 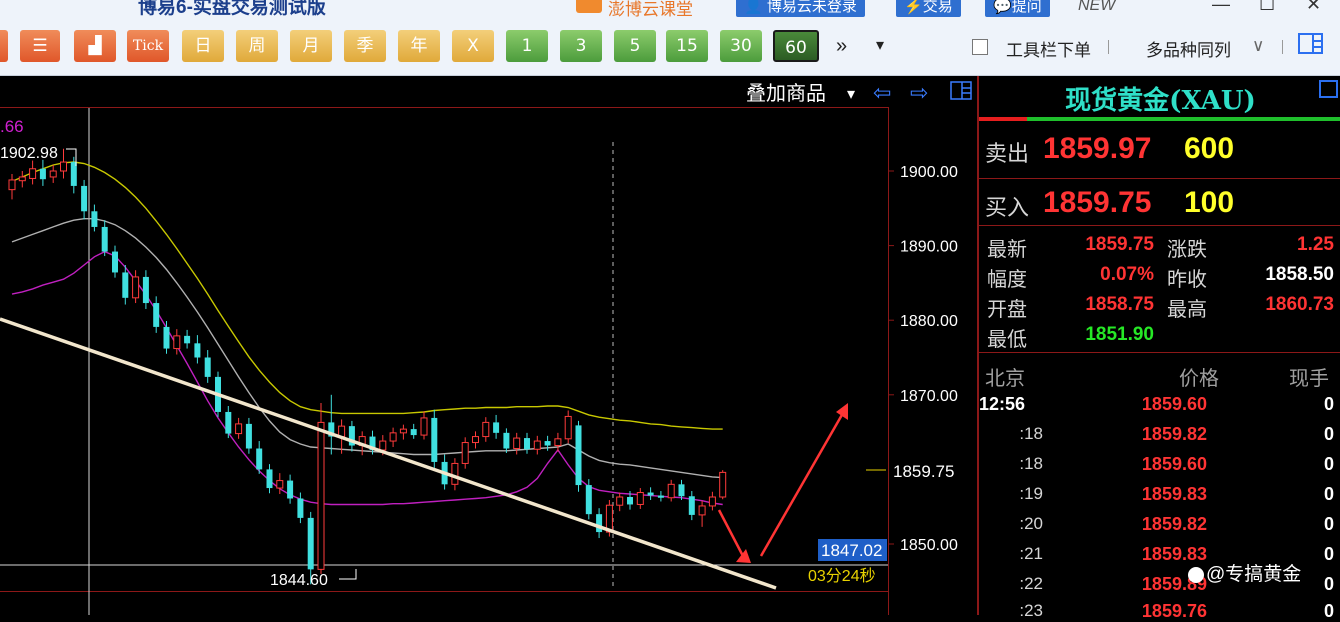 I want to click on tick-time: :19, so click(x=1031, y=493).